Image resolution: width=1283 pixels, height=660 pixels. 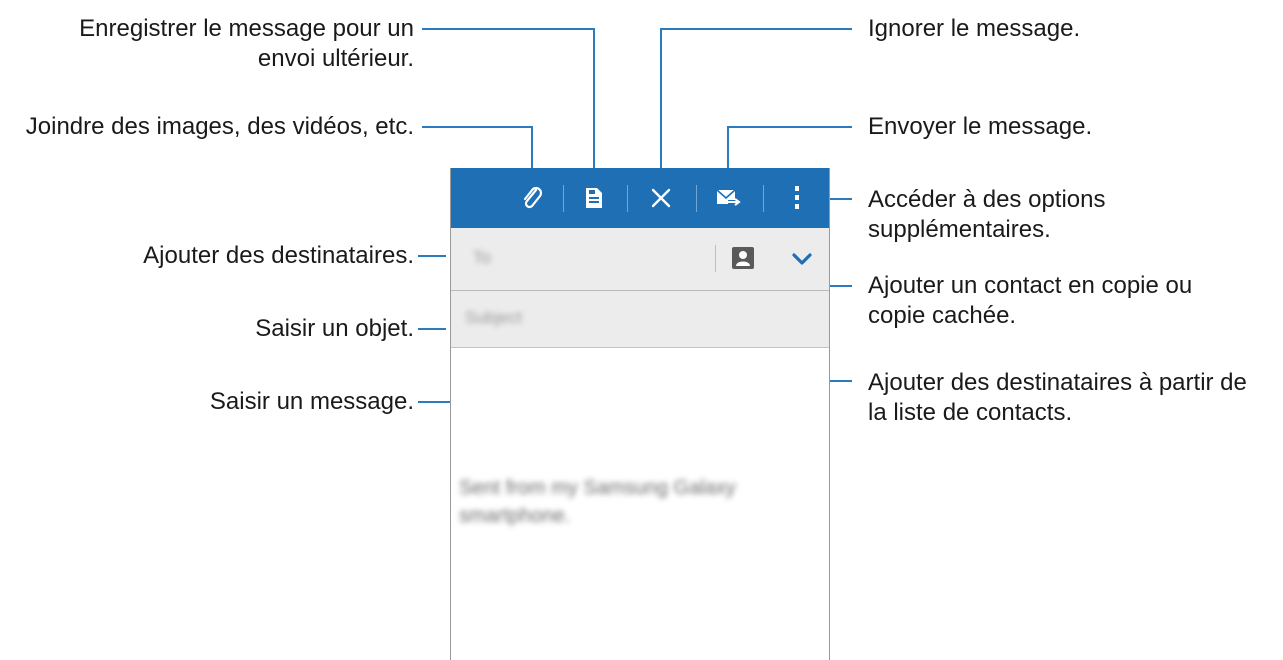 What do you see at coordinates (640, 319) in the screenshot?
I see `subject-field: Subject` at bounding box center [640, 319].